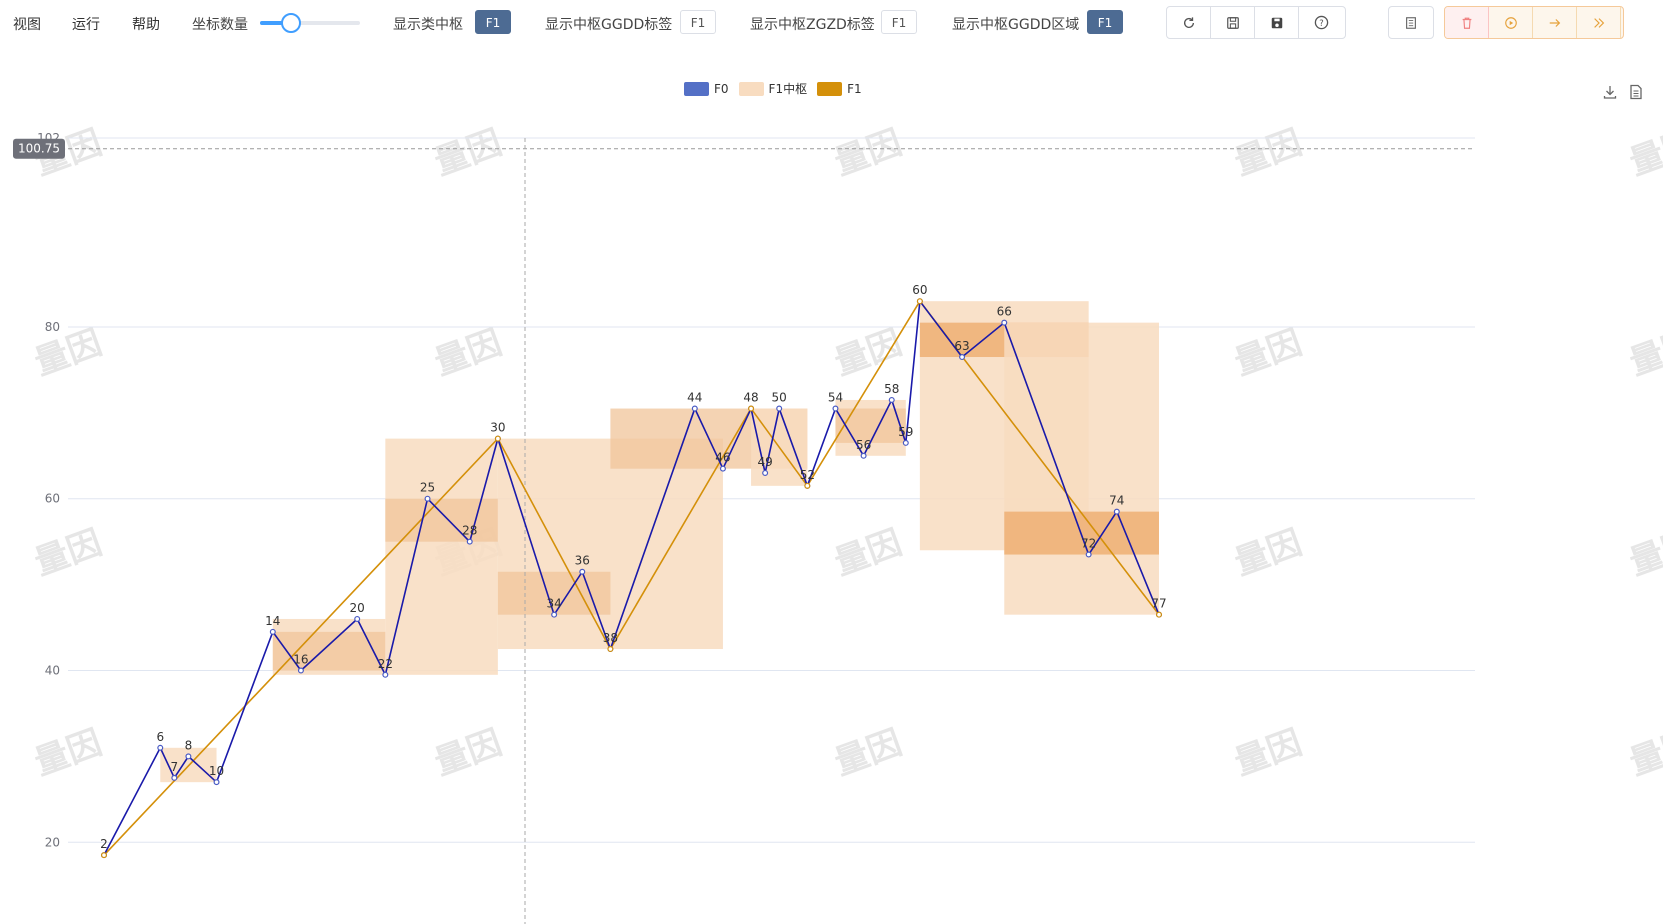 The width and height of the screenshot is (1663, 924). I want to click on point-label: 14, so click(272, 621).